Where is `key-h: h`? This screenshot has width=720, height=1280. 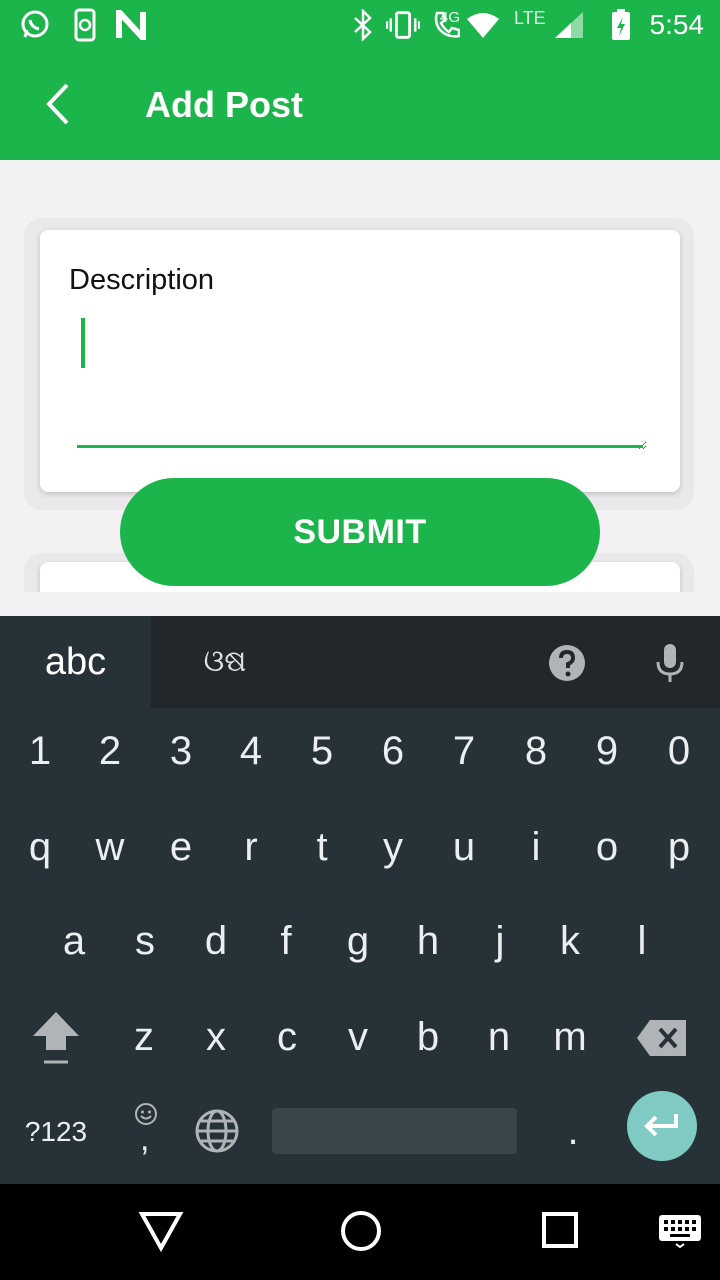
key-h: h is located at coordinates (428, 941).